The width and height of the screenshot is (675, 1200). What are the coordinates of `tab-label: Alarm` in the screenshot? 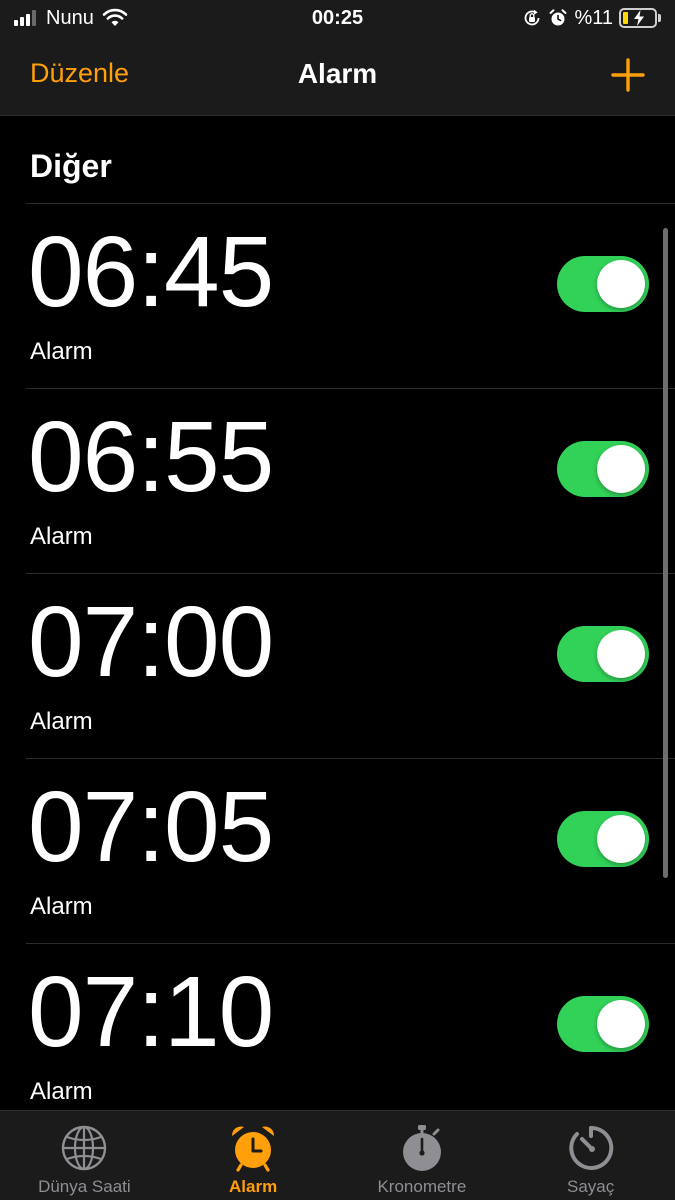 It's located at (253, 1186).